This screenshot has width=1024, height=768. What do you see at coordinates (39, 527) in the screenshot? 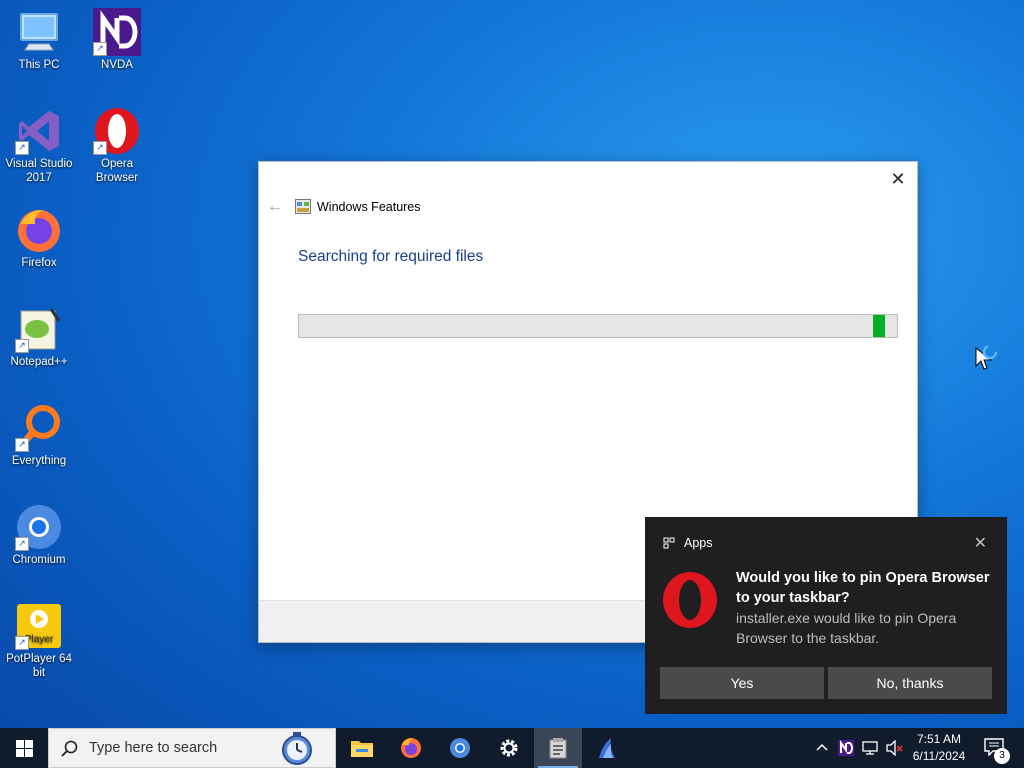
I see `chromium-icon: ↗` at bounding box center [39, 527].